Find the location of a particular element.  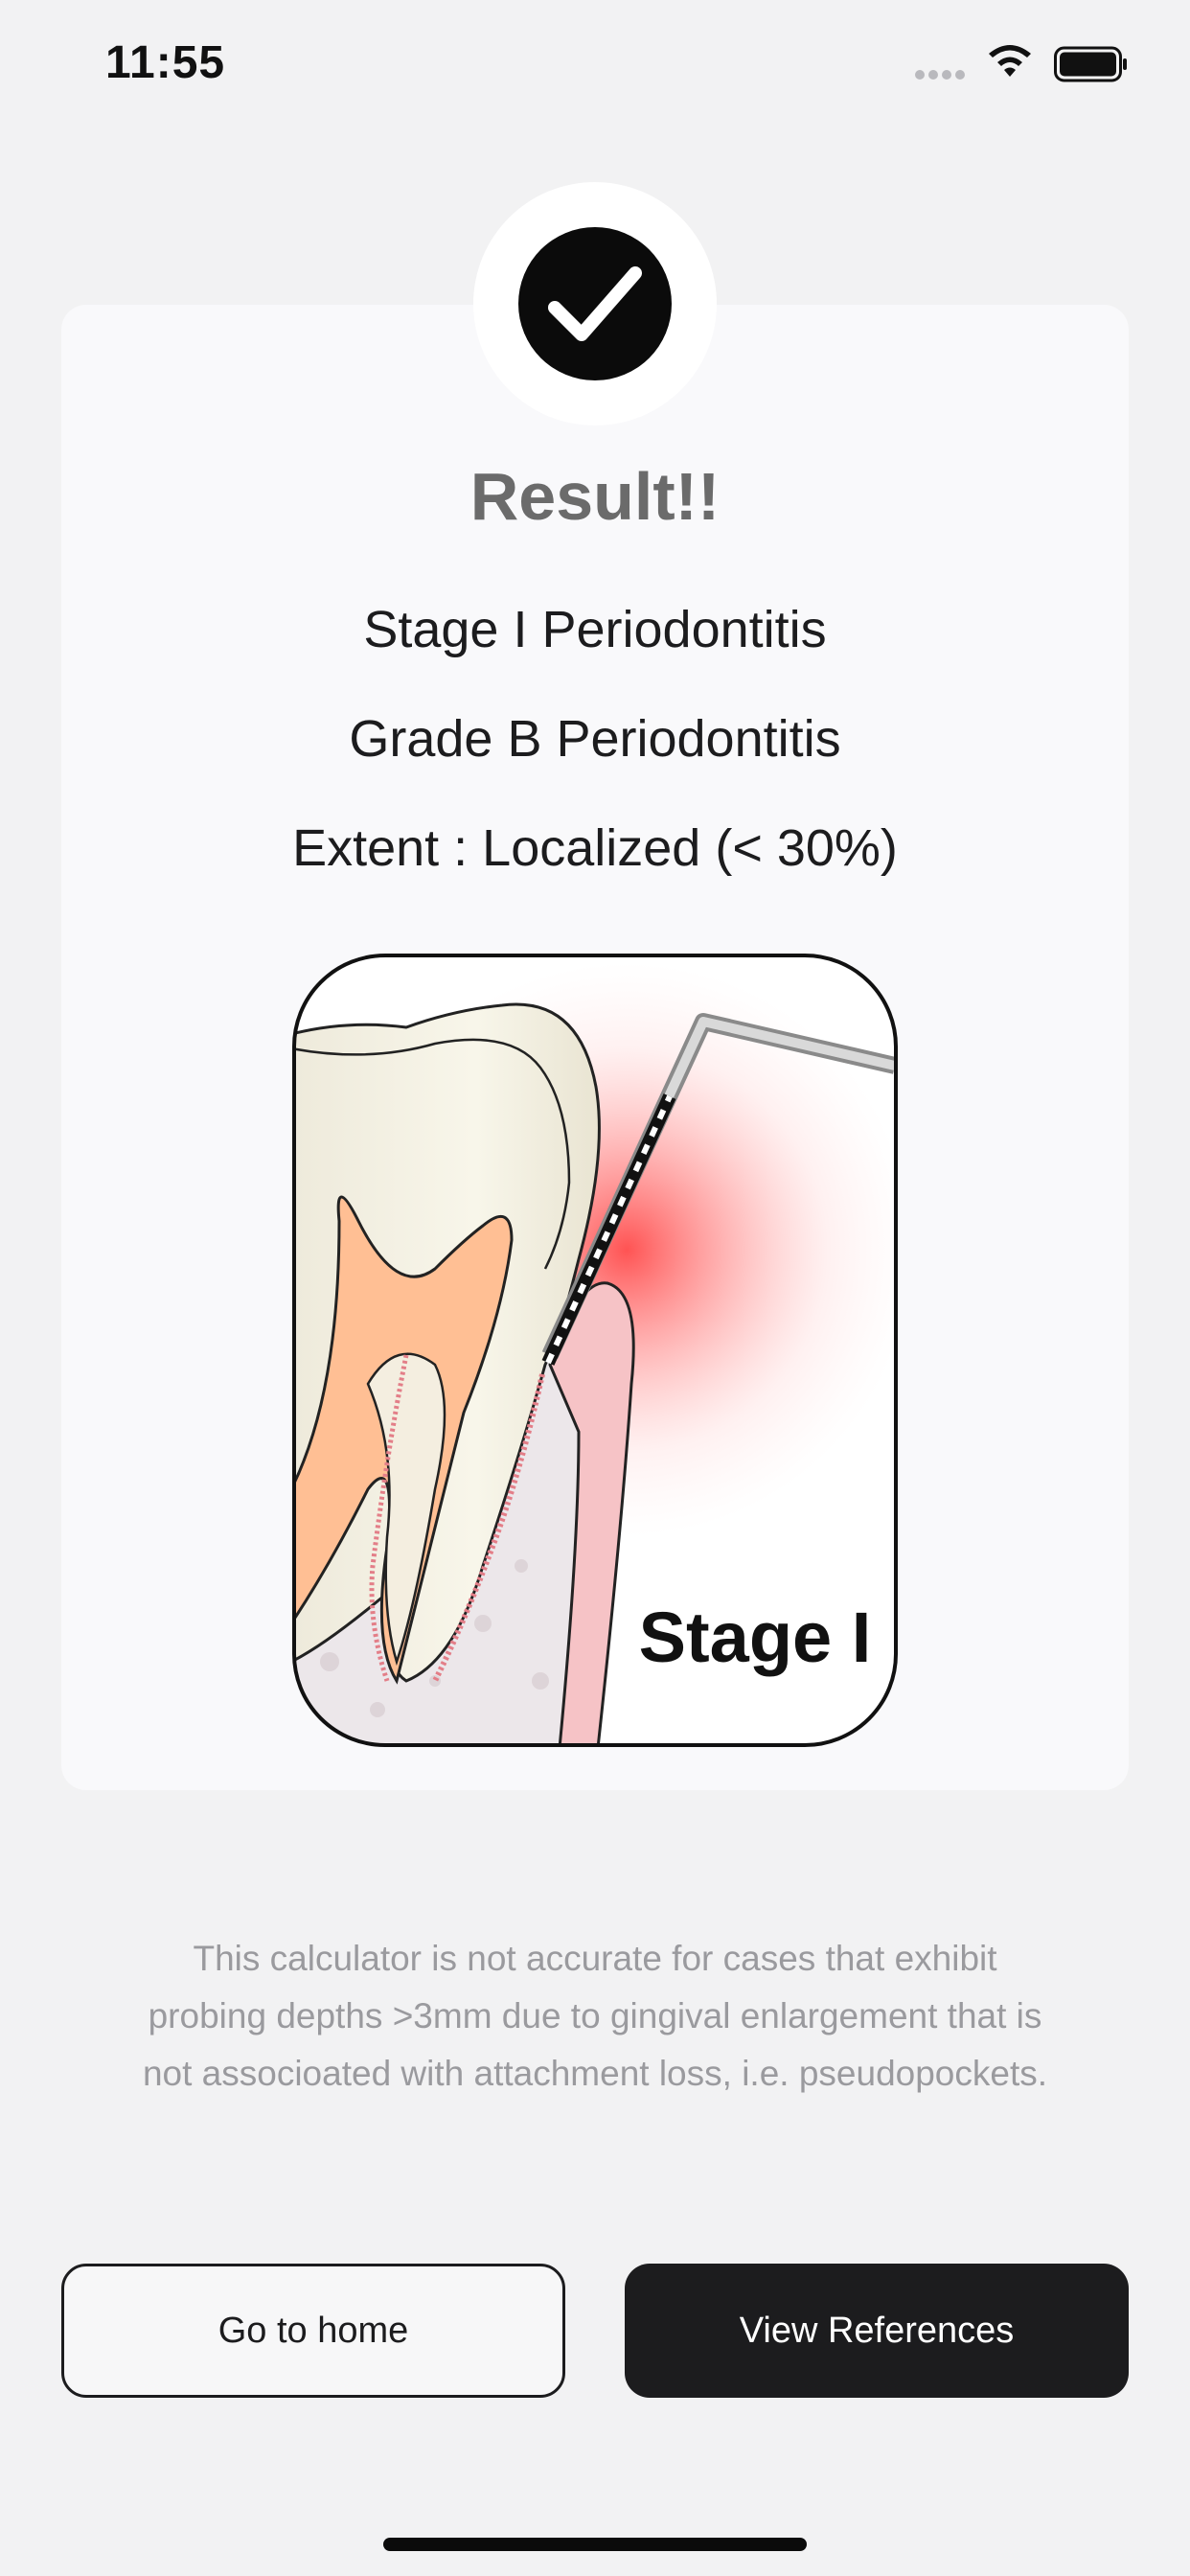

extent-result: Extent : Localized (< 30%) is located at coordinates (595, 848).